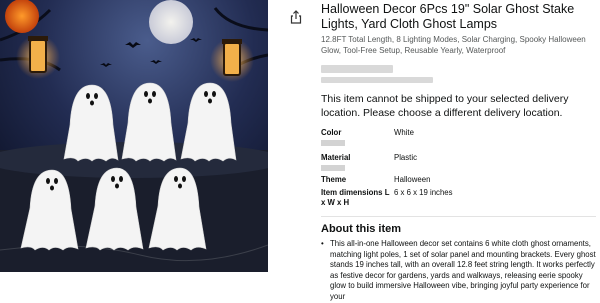 This screenshot has height=303, width=600. What do you see at coordinates (404, 132) in the screenshot?
I see `attribute-value: White` at bounding box center [404, 132].